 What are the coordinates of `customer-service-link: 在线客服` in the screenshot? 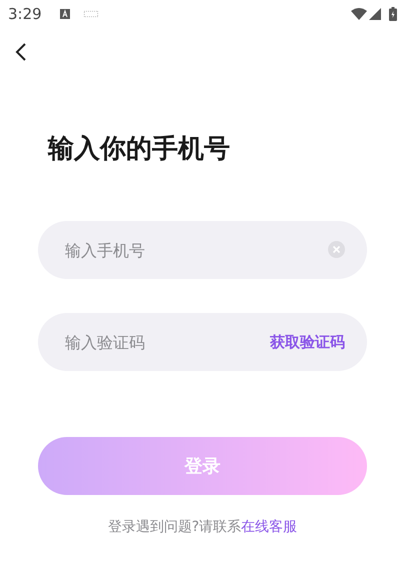 It's located at (269, 527).